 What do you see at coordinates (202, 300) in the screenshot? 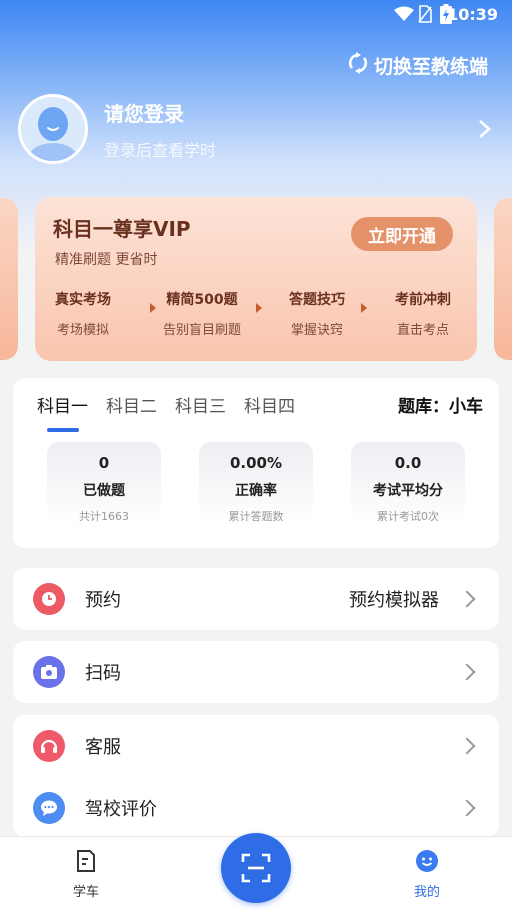
I see `vip-feature-title: 精简500题` at bounding box center [202, 300].